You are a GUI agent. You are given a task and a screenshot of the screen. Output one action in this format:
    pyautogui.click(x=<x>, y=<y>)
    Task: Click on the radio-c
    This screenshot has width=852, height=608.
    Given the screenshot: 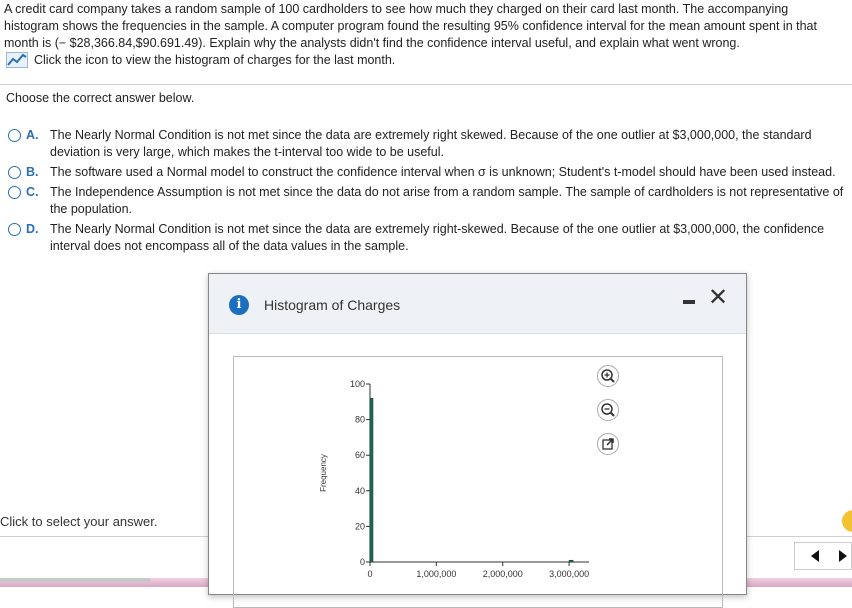 What is the action you would take?
    pyautogui.click(x=14, y=192)
    